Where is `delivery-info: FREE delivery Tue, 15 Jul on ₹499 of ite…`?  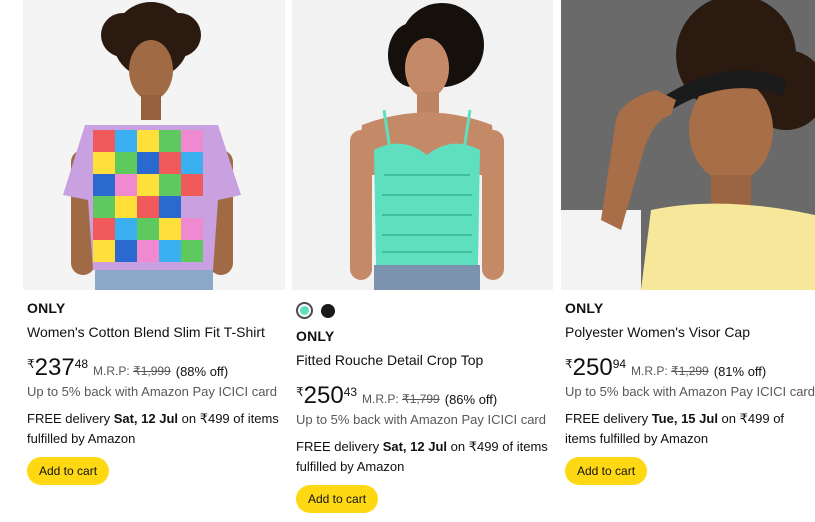
delivery-info: FREE delivery Tue, 15 Jul on ₹499 of ite… is located at coordinates (689, 429).